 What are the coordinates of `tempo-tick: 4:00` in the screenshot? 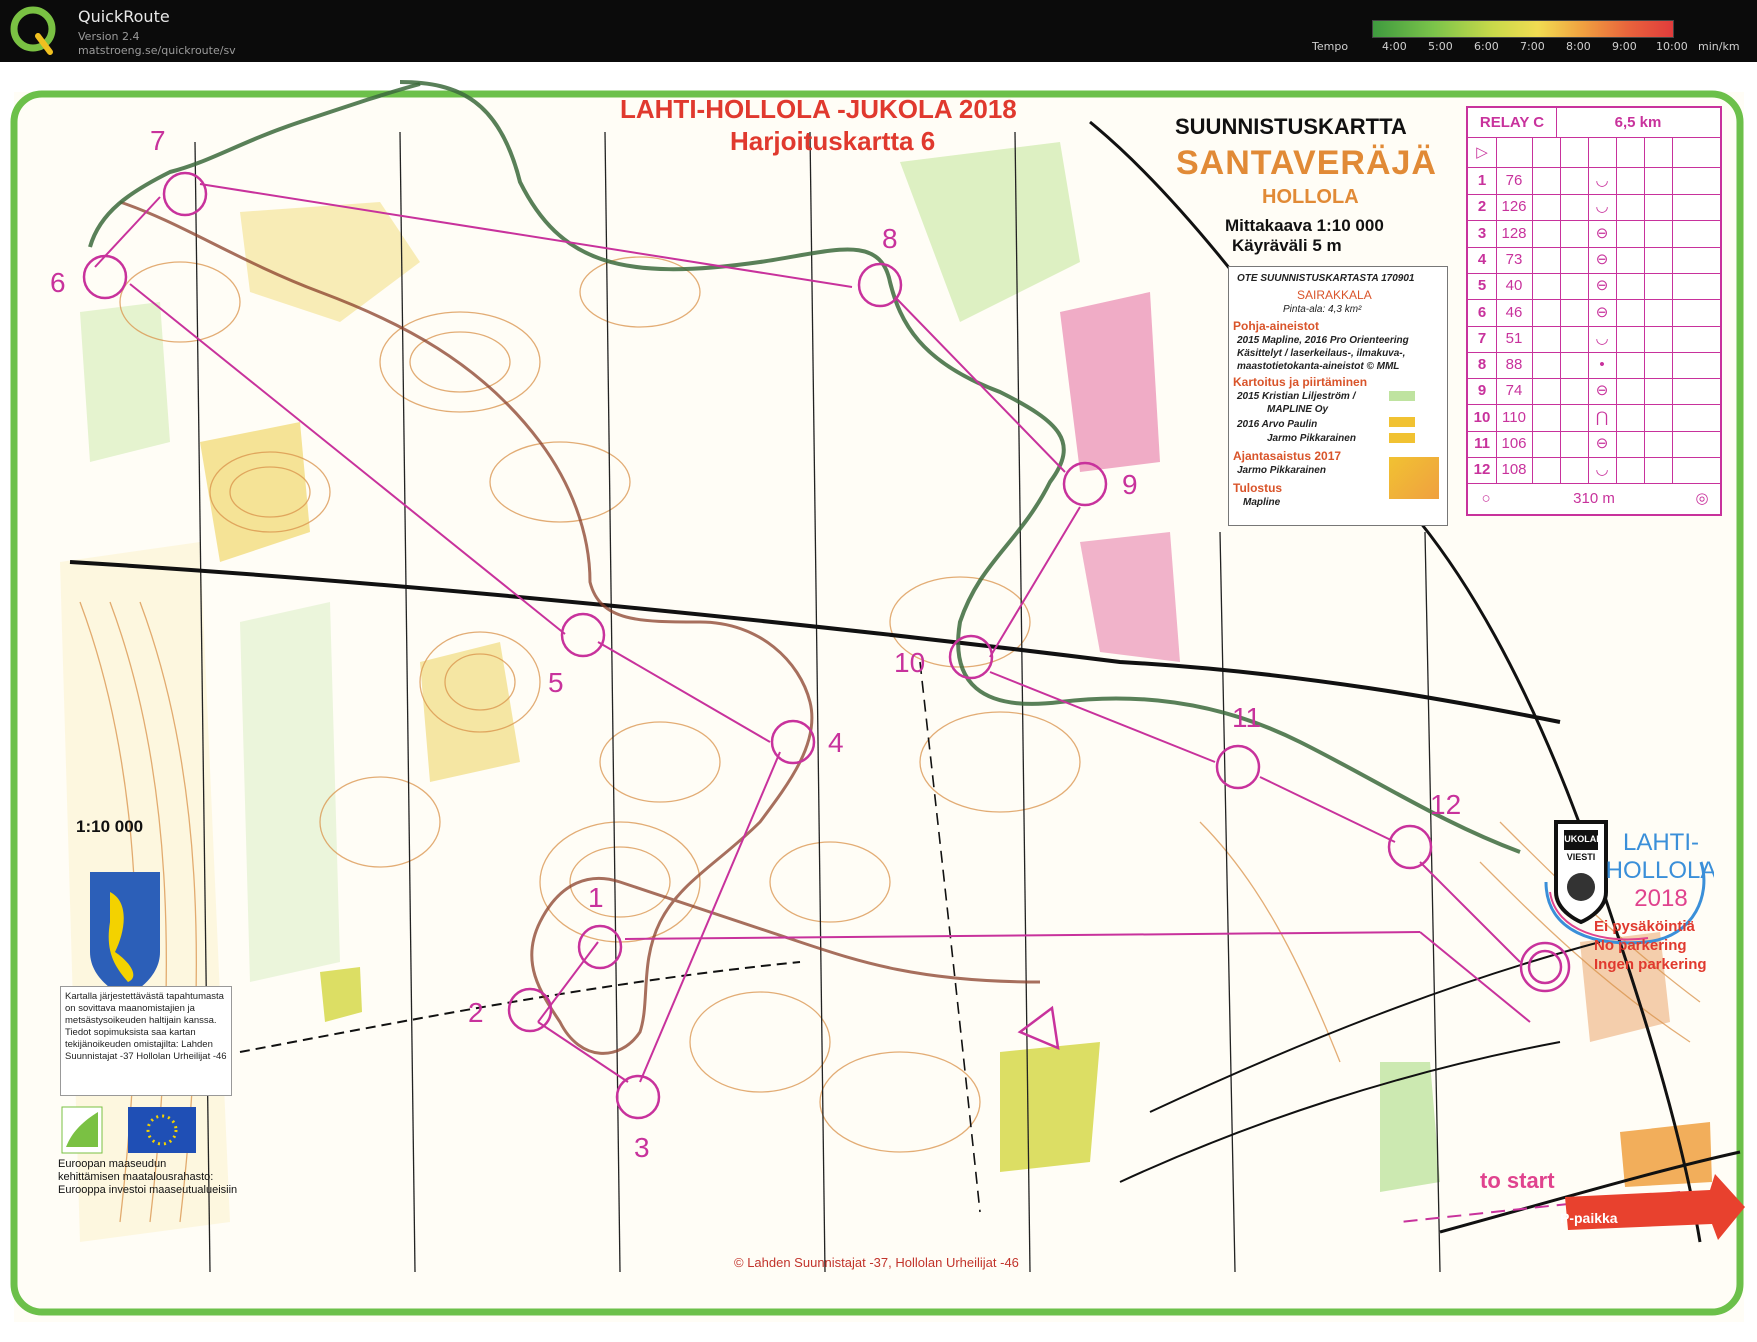 It's located at (1394, 46).